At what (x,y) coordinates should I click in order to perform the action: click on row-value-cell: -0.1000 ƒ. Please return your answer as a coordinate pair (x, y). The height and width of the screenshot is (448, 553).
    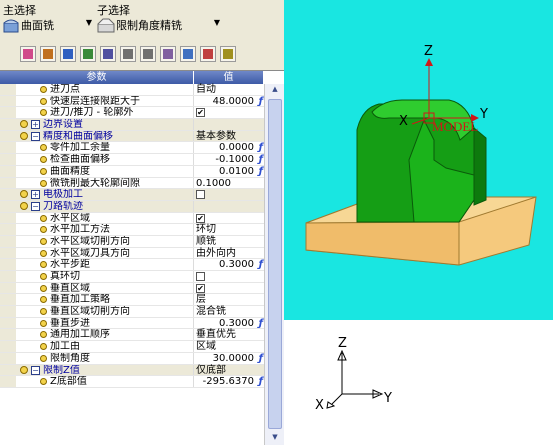
    Looking at the image, I should click on (229, 159).